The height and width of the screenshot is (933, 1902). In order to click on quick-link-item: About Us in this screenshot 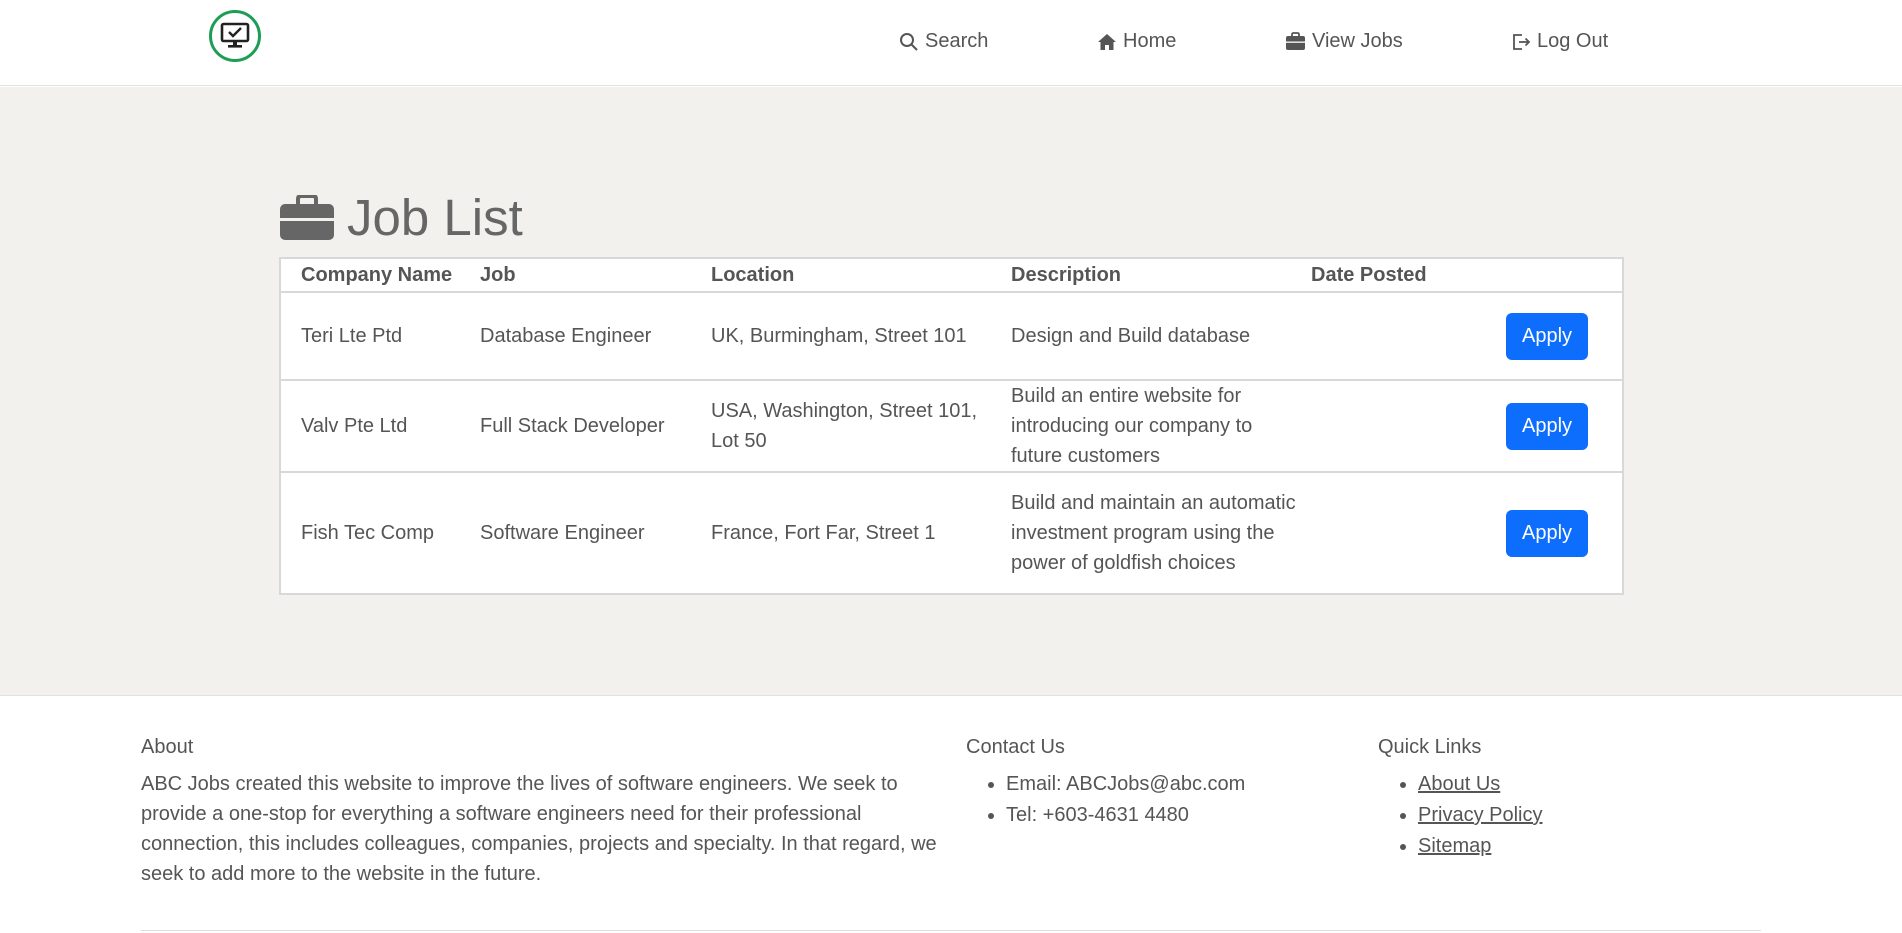, I will do `click(1480, 784)`.